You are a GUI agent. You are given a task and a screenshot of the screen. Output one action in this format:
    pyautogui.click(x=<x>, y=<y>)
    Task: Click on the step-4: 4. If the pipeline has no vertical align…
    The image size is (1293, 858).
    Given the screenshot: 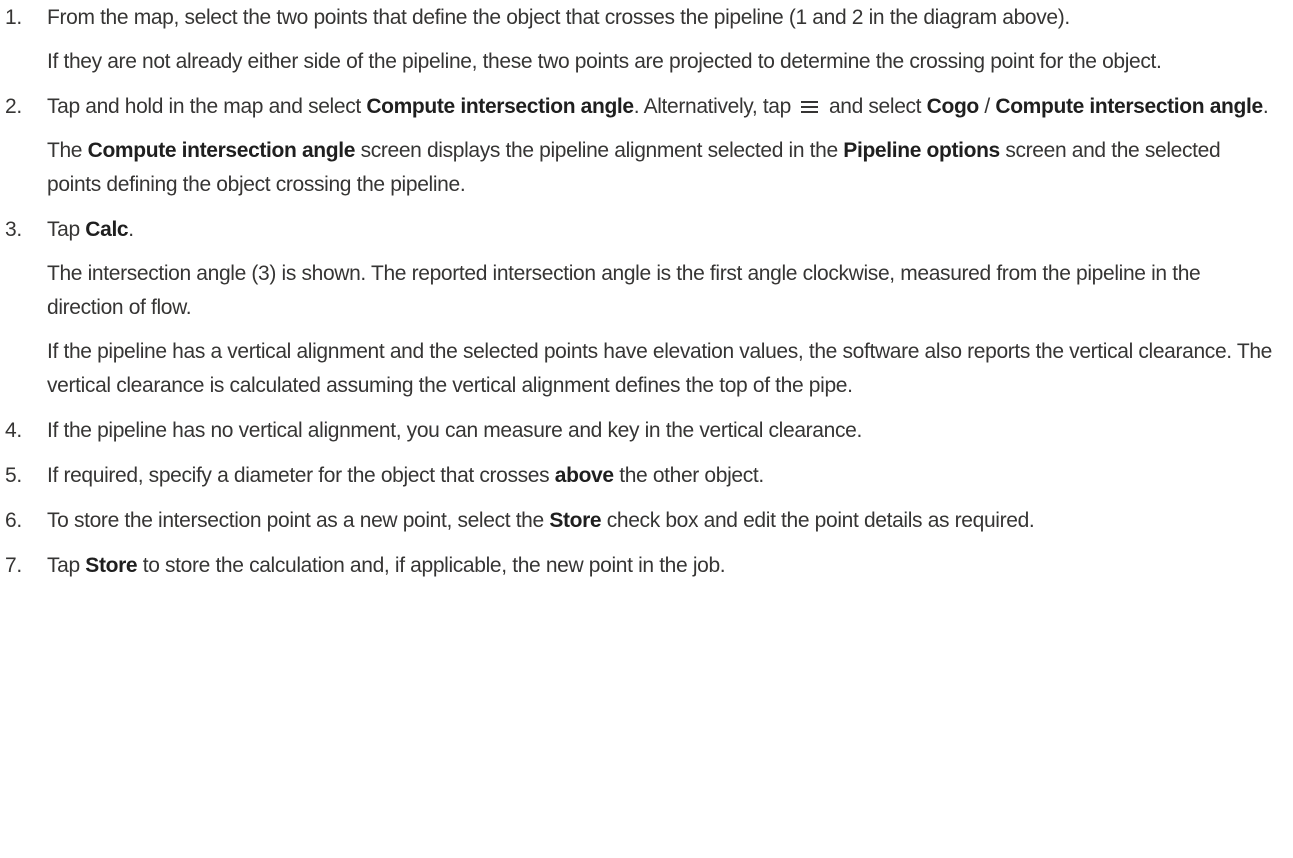 What is the action you would take?
    pyautogui.click(x=646, y=431)
    